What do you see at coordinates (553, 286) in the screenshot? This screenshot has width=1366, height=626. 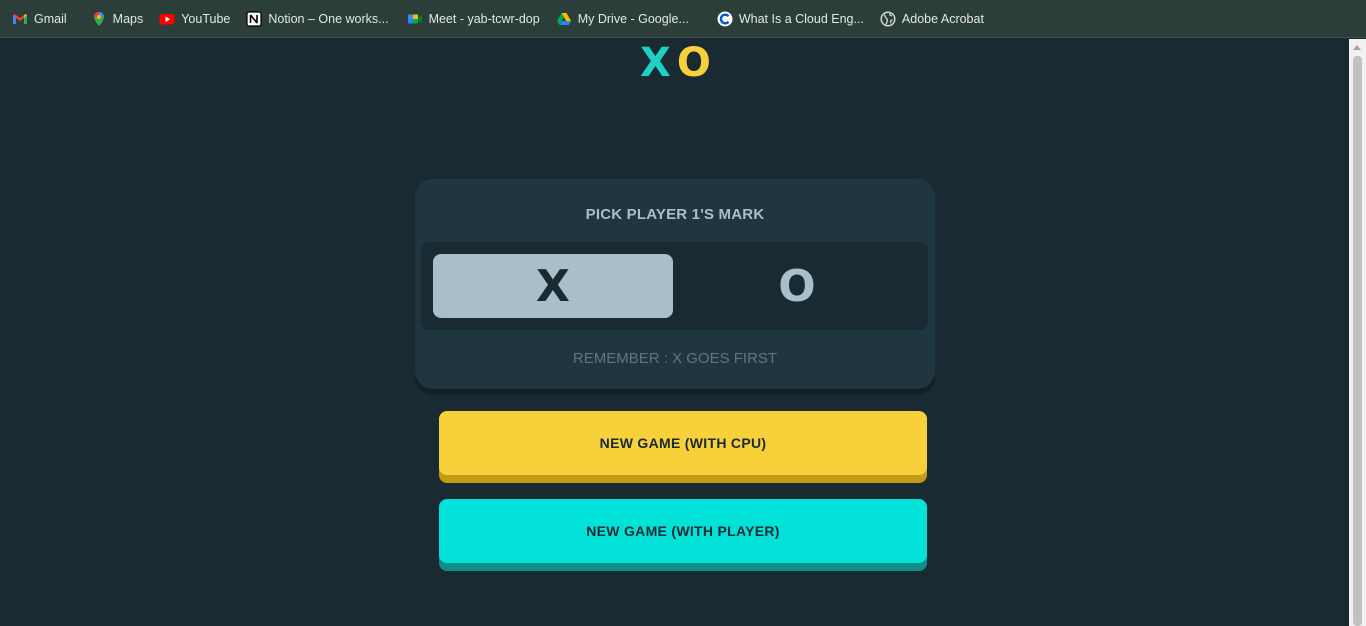 I see `mark-option-x: X` at bounding box center [553, 286].